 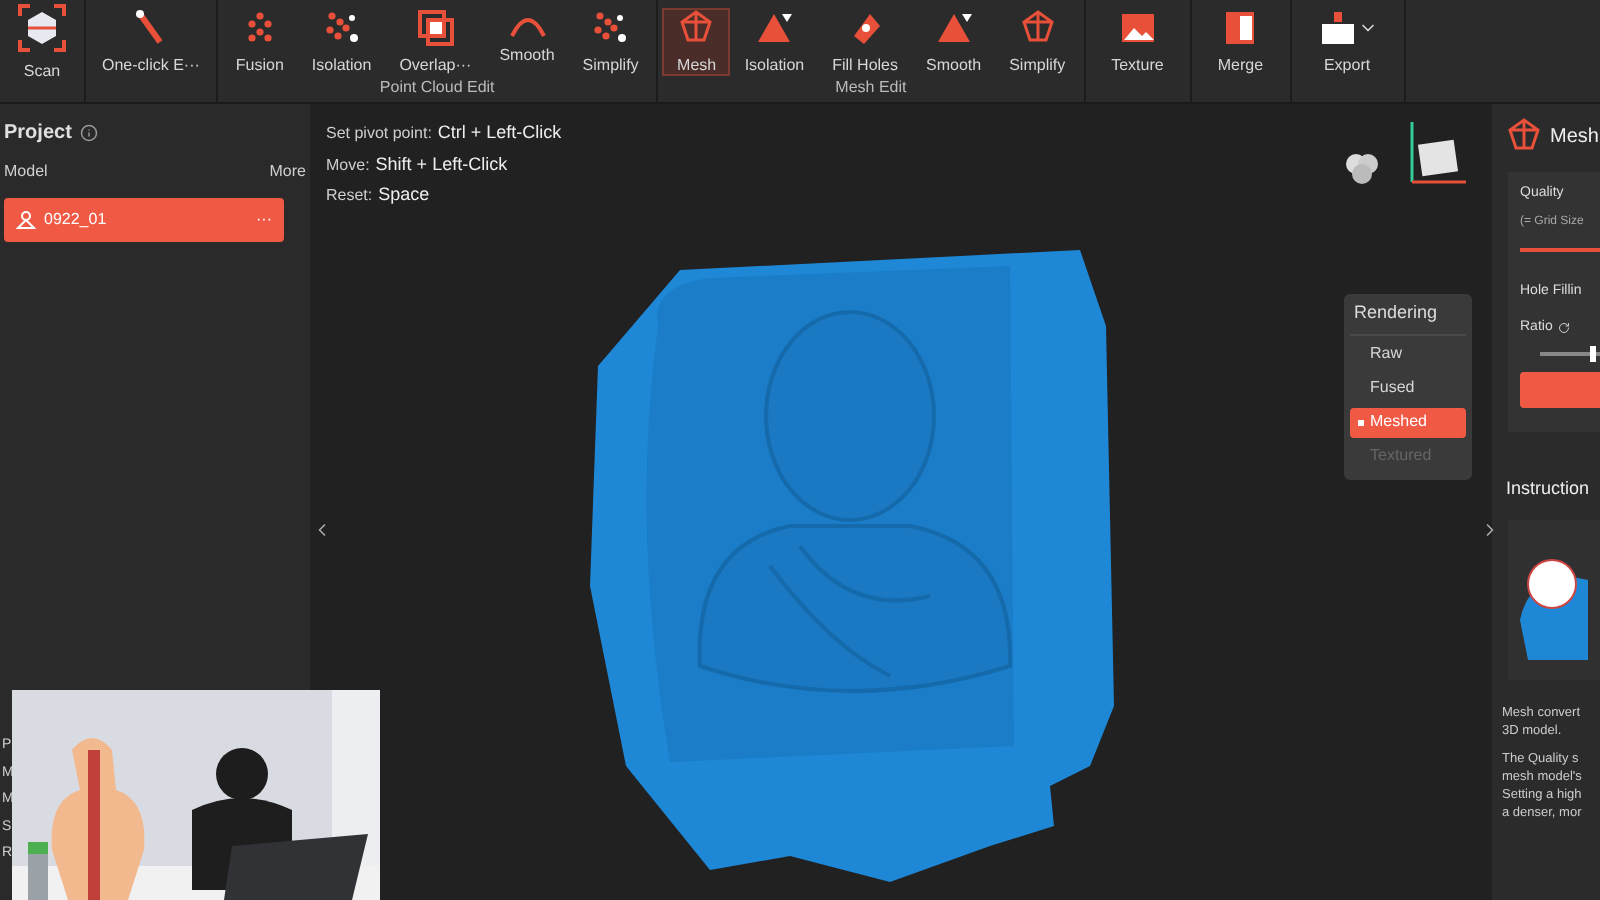 What do you see at coordinates (151, 42) in the screenshot?
I see `toolbar-button: One-click E···` at bounding box center [151, 42].